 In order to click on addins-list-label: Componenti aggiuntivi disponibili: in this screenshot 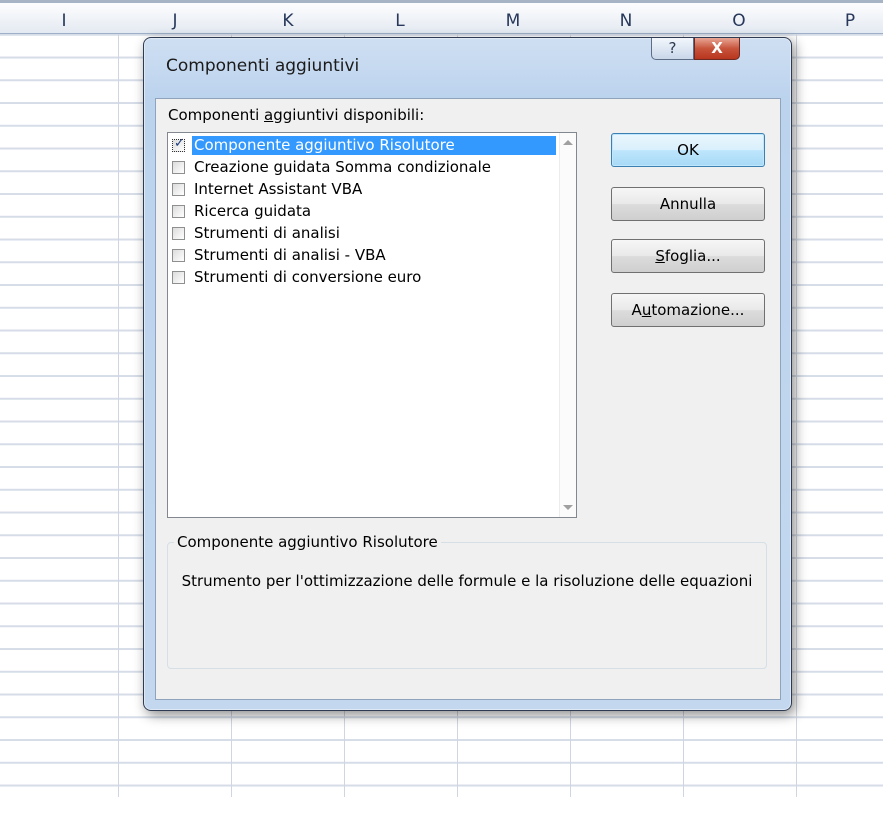, I will do `click(296, 115)`.